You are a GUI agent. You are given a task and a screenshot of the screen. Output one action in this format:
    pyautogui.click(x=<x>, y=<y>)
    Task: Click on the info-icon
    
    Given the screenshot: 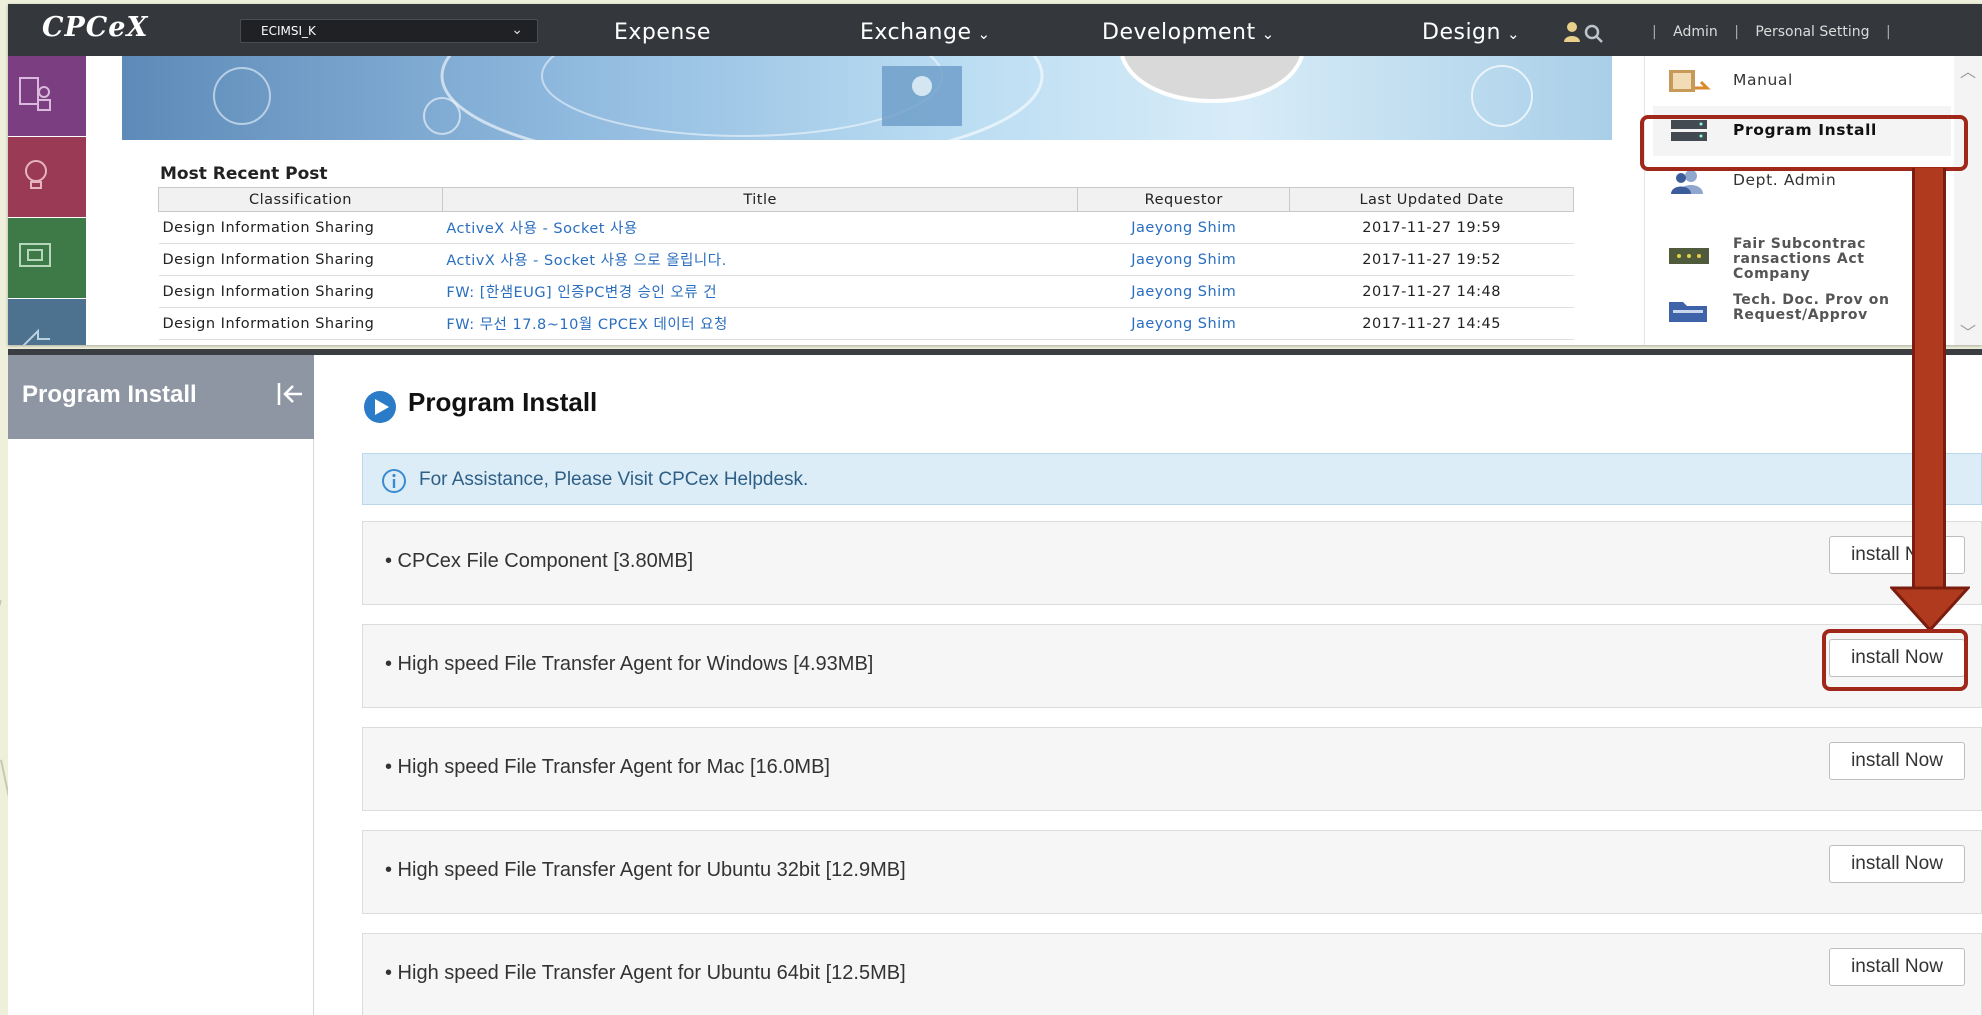 What is the action you would take?
    pyautogui.click(x=394, y=483)
    